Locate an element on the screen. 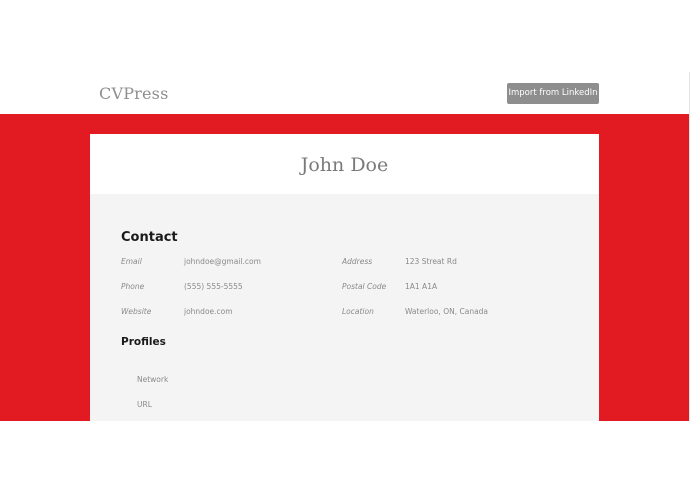  address-value: 123 Streat Rd is located at coordinates (431, 261).